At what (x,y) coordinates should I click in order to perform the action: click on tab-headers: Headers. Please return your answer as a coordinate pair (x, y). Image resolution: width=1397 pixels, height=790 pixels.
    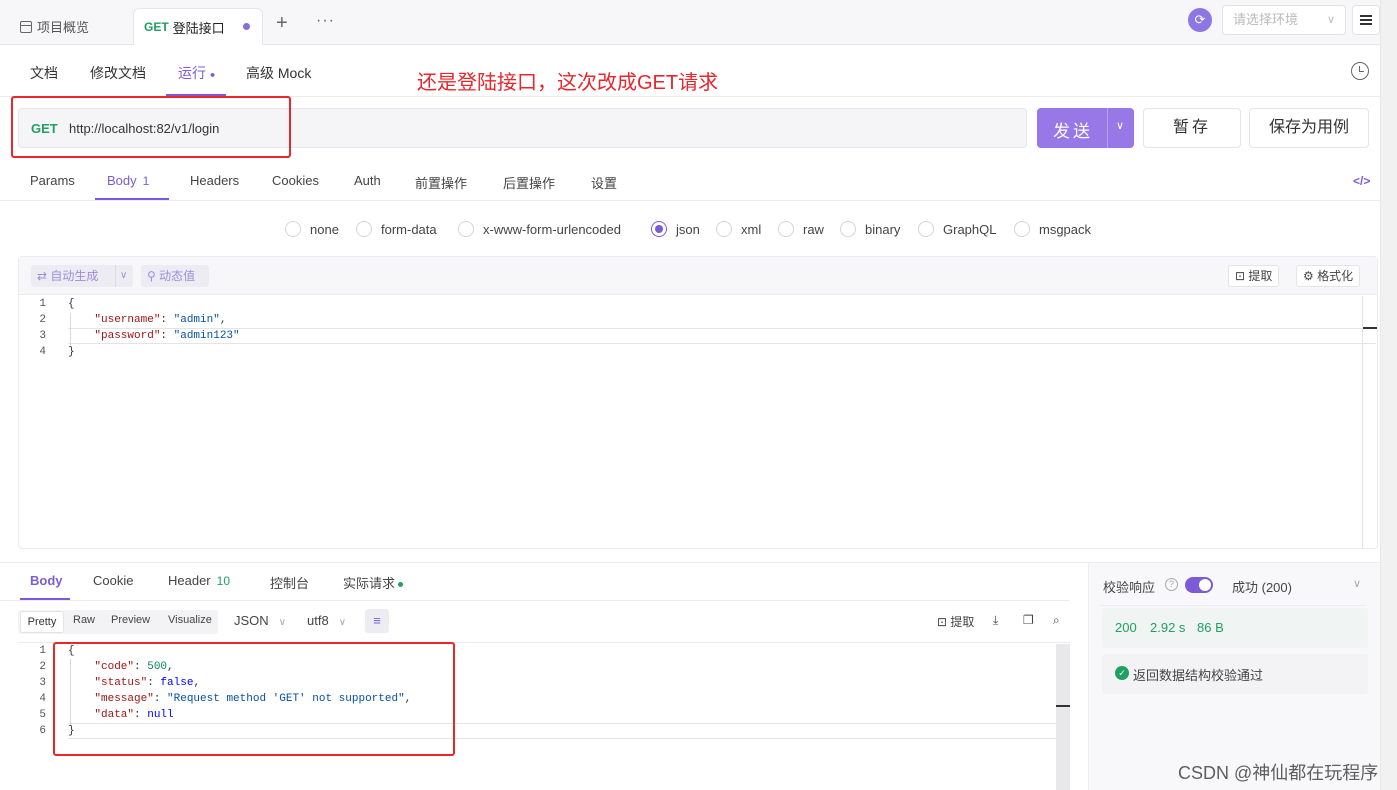
    Looking at the image, I should click on (214, 180).